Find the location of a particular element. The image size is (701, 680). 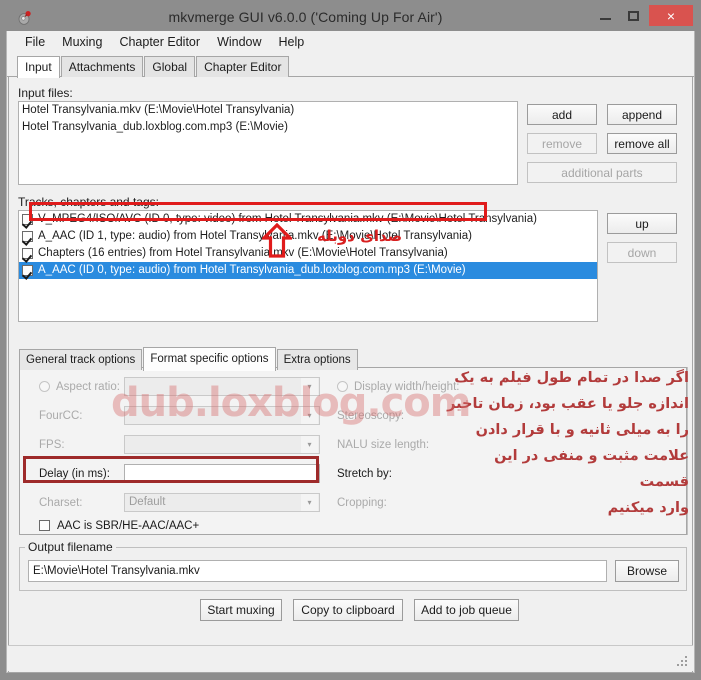

close-button: × is located at coordinates (671, 15).